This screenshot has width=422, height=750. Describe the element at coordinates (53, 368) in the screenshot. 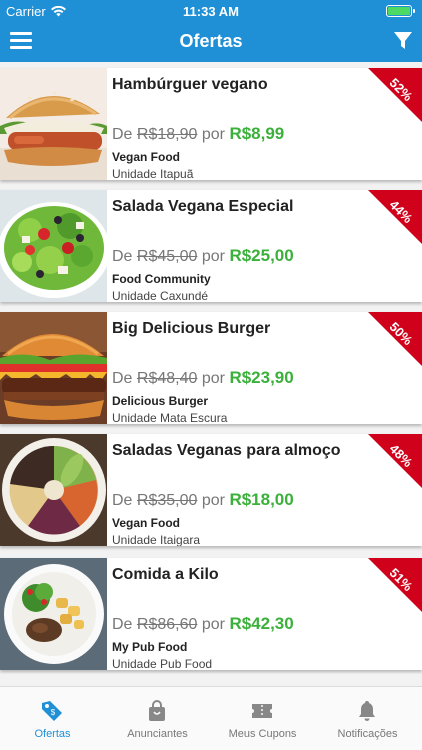

I see `burger-photo` at that location.